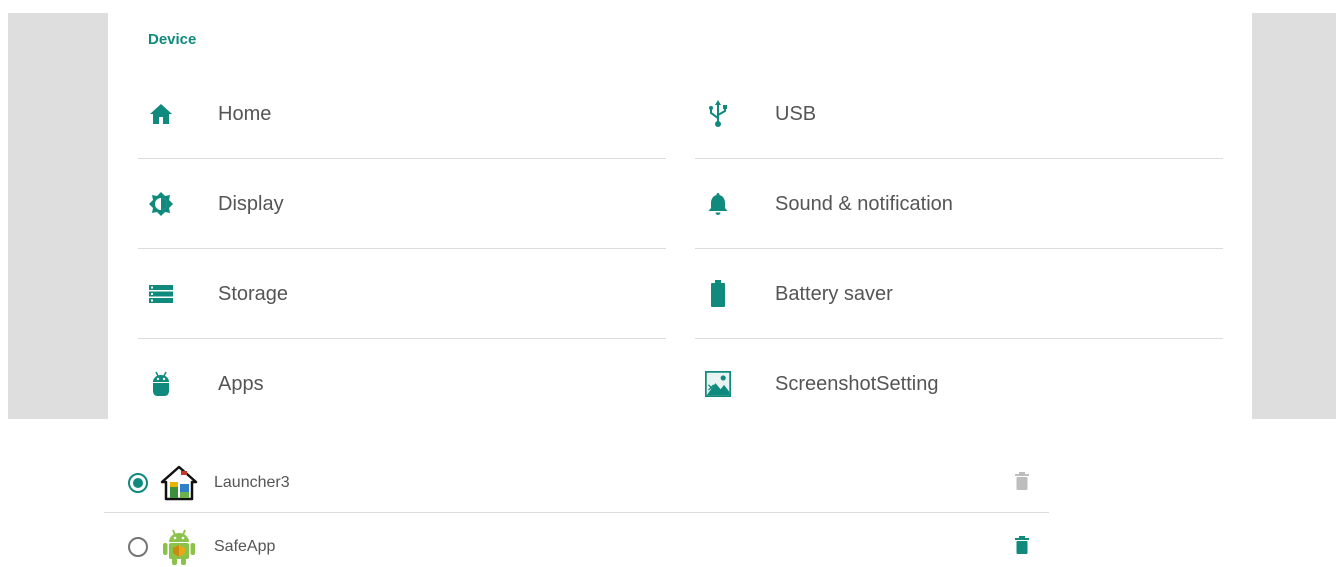 Image resolution: width=1336 pixels, height=567 pixels. I want to click on usb-icon, so click(718, 113).